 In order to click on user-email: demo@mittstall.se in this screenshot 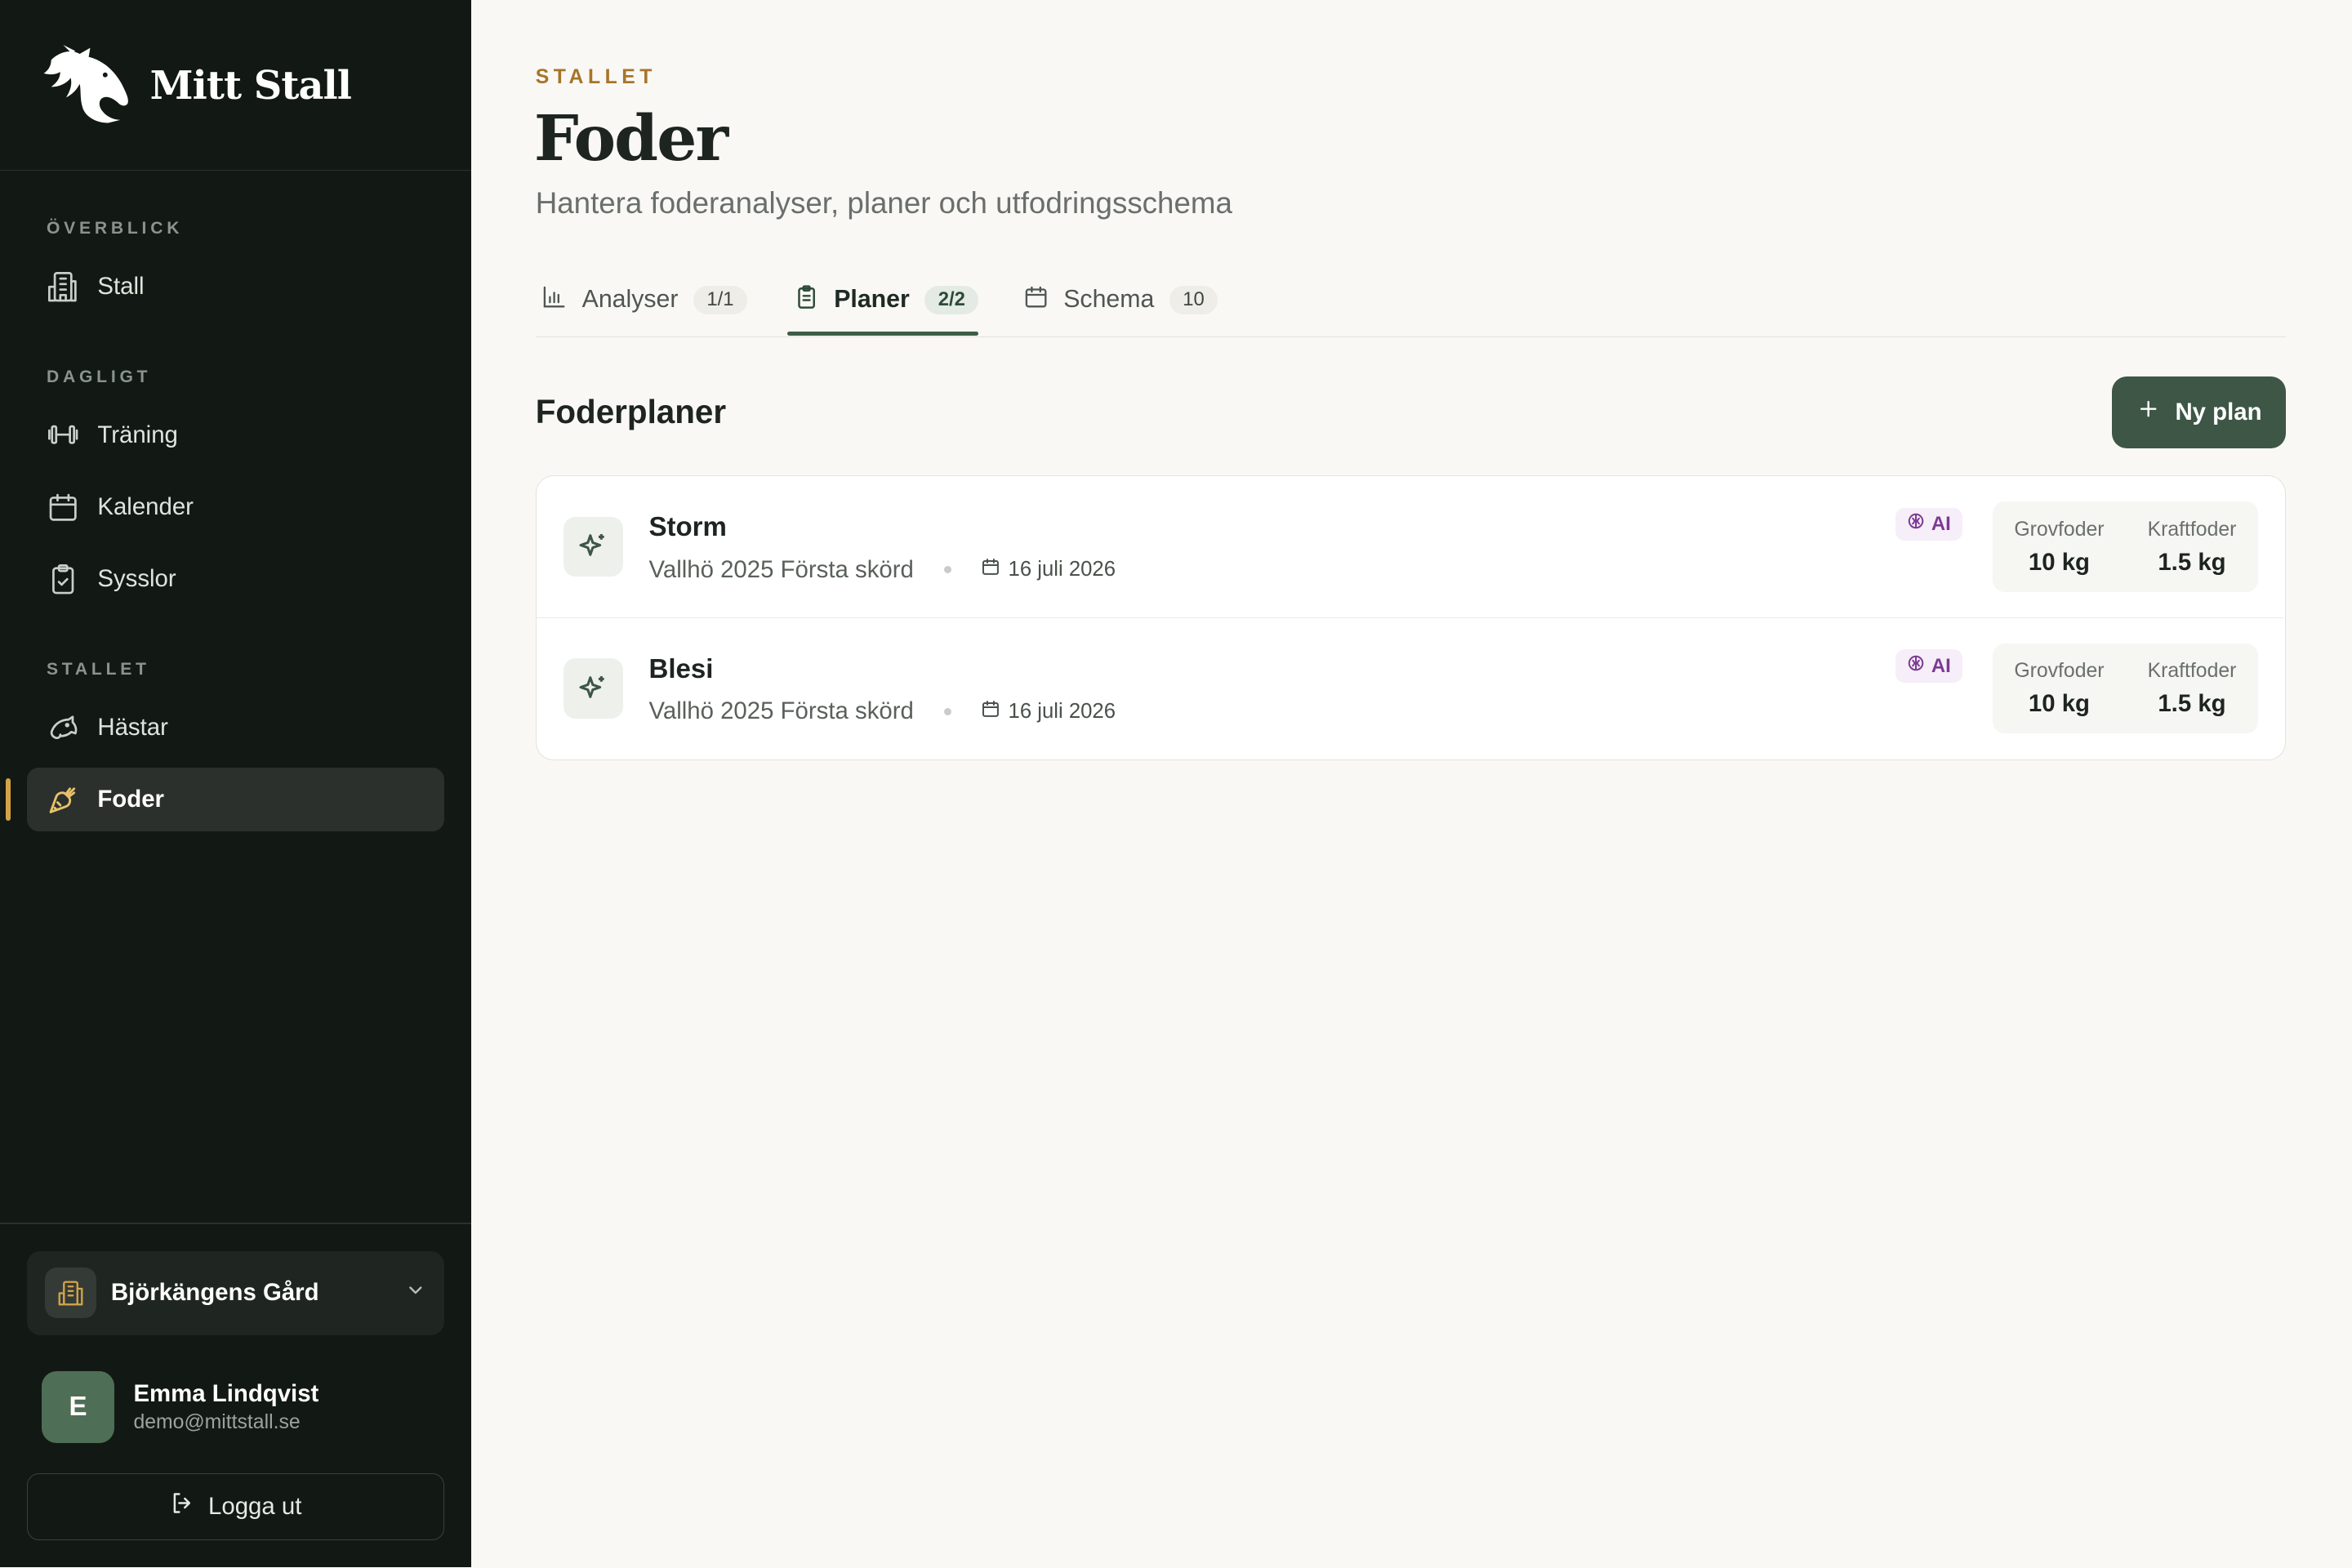, I will do `click(217, 1421)`.